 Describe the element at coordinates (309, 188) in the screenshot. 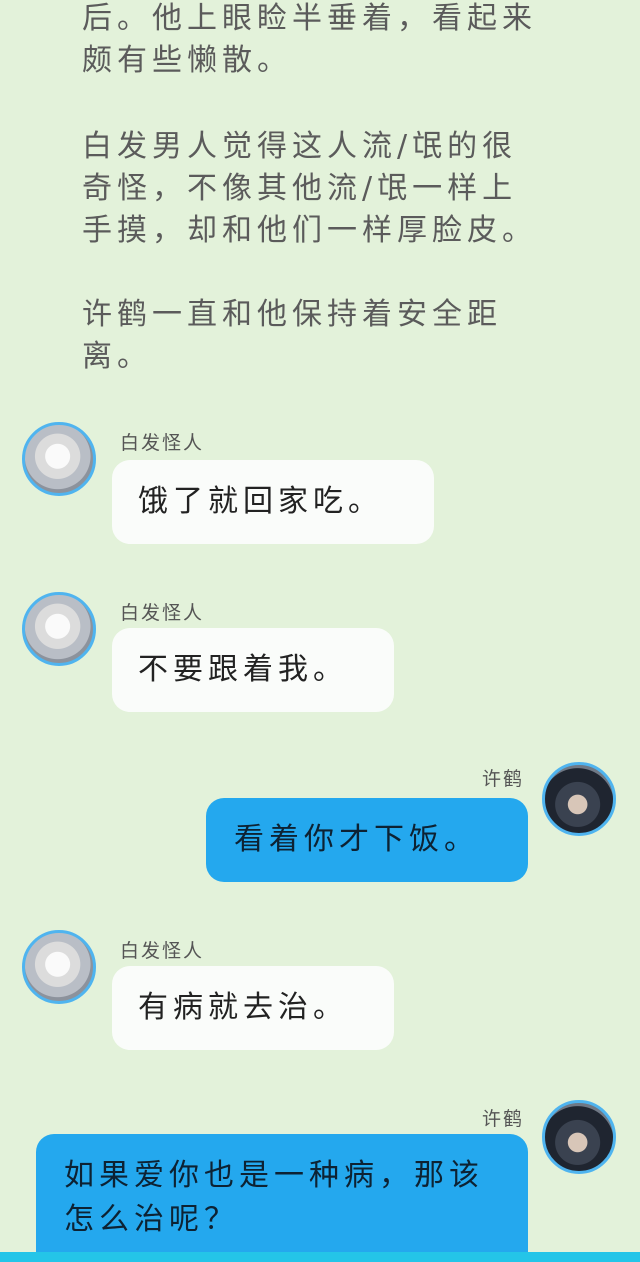

I see `narration-2: 白发男人觉得这人流/氓的很奇怪，不像其他流/氓一样上手摸，却和他们一样厚脸皮。` at that location.